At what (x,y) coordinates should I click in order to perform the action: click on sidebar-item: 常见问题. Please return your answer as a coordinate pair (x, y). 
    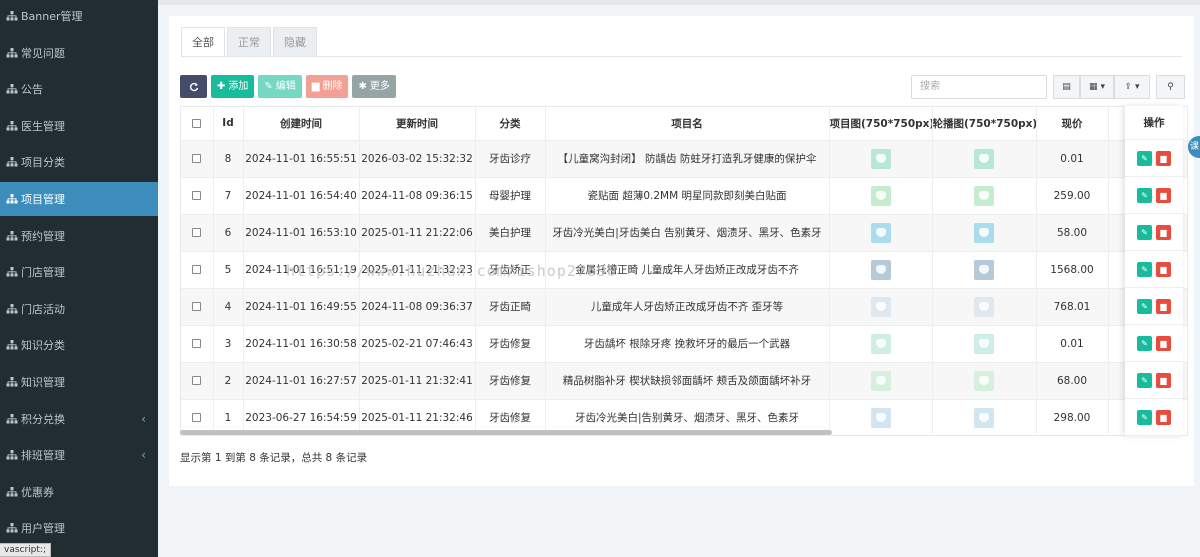
    Looking at the image, I should click on (79, 53).